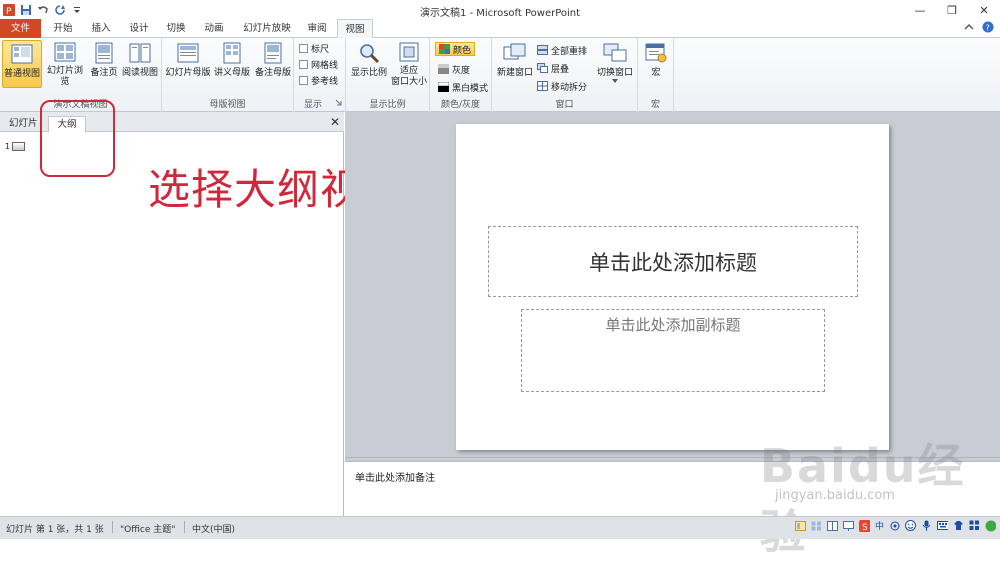 The height and width of the screenshot is (562, 1000). I want to click on black-white-button: 黑白模式, so click(463, 87).